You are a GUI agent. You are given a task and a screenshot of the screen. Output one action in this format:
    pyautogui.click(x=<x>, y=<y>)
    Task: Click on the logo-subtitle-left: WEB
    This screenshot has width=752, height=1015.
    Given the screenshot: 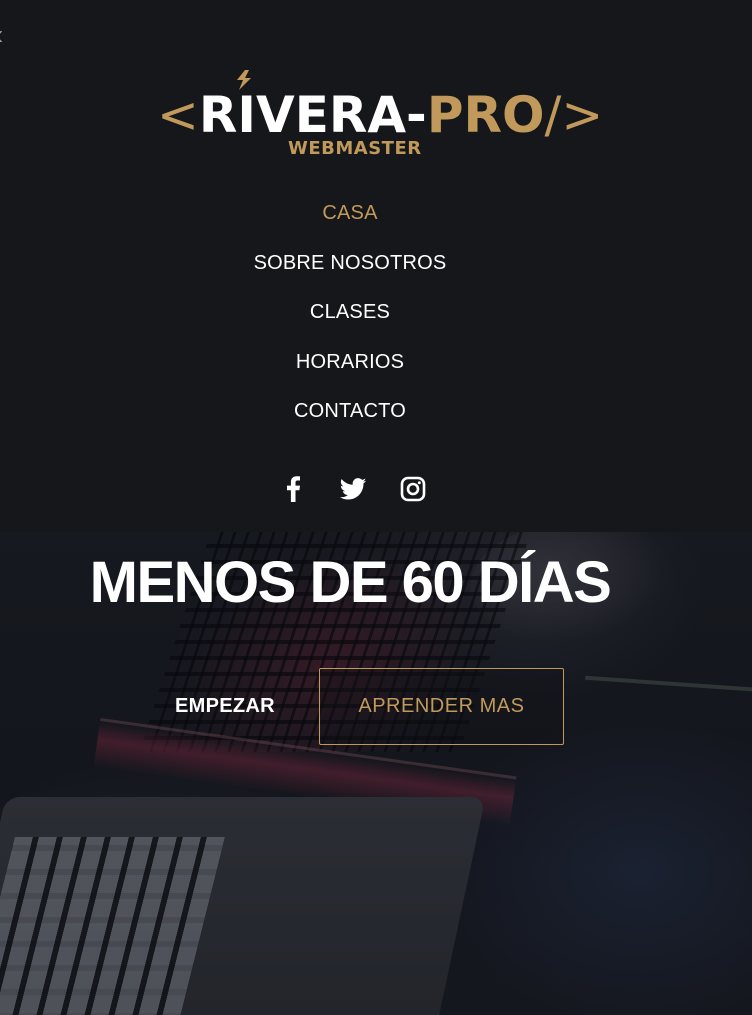 What is the action you would take?
    pyautogui.click(x=312, y=148)
    